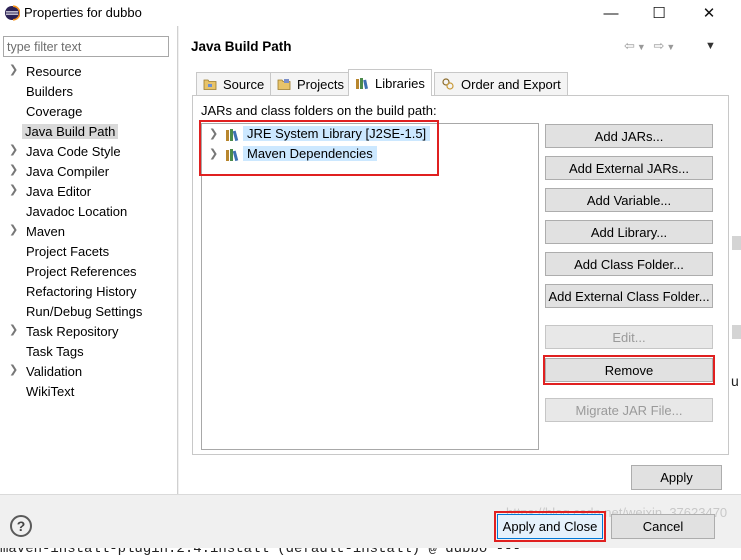  I want to click on maximize-button: ☐, so click(659, 13).